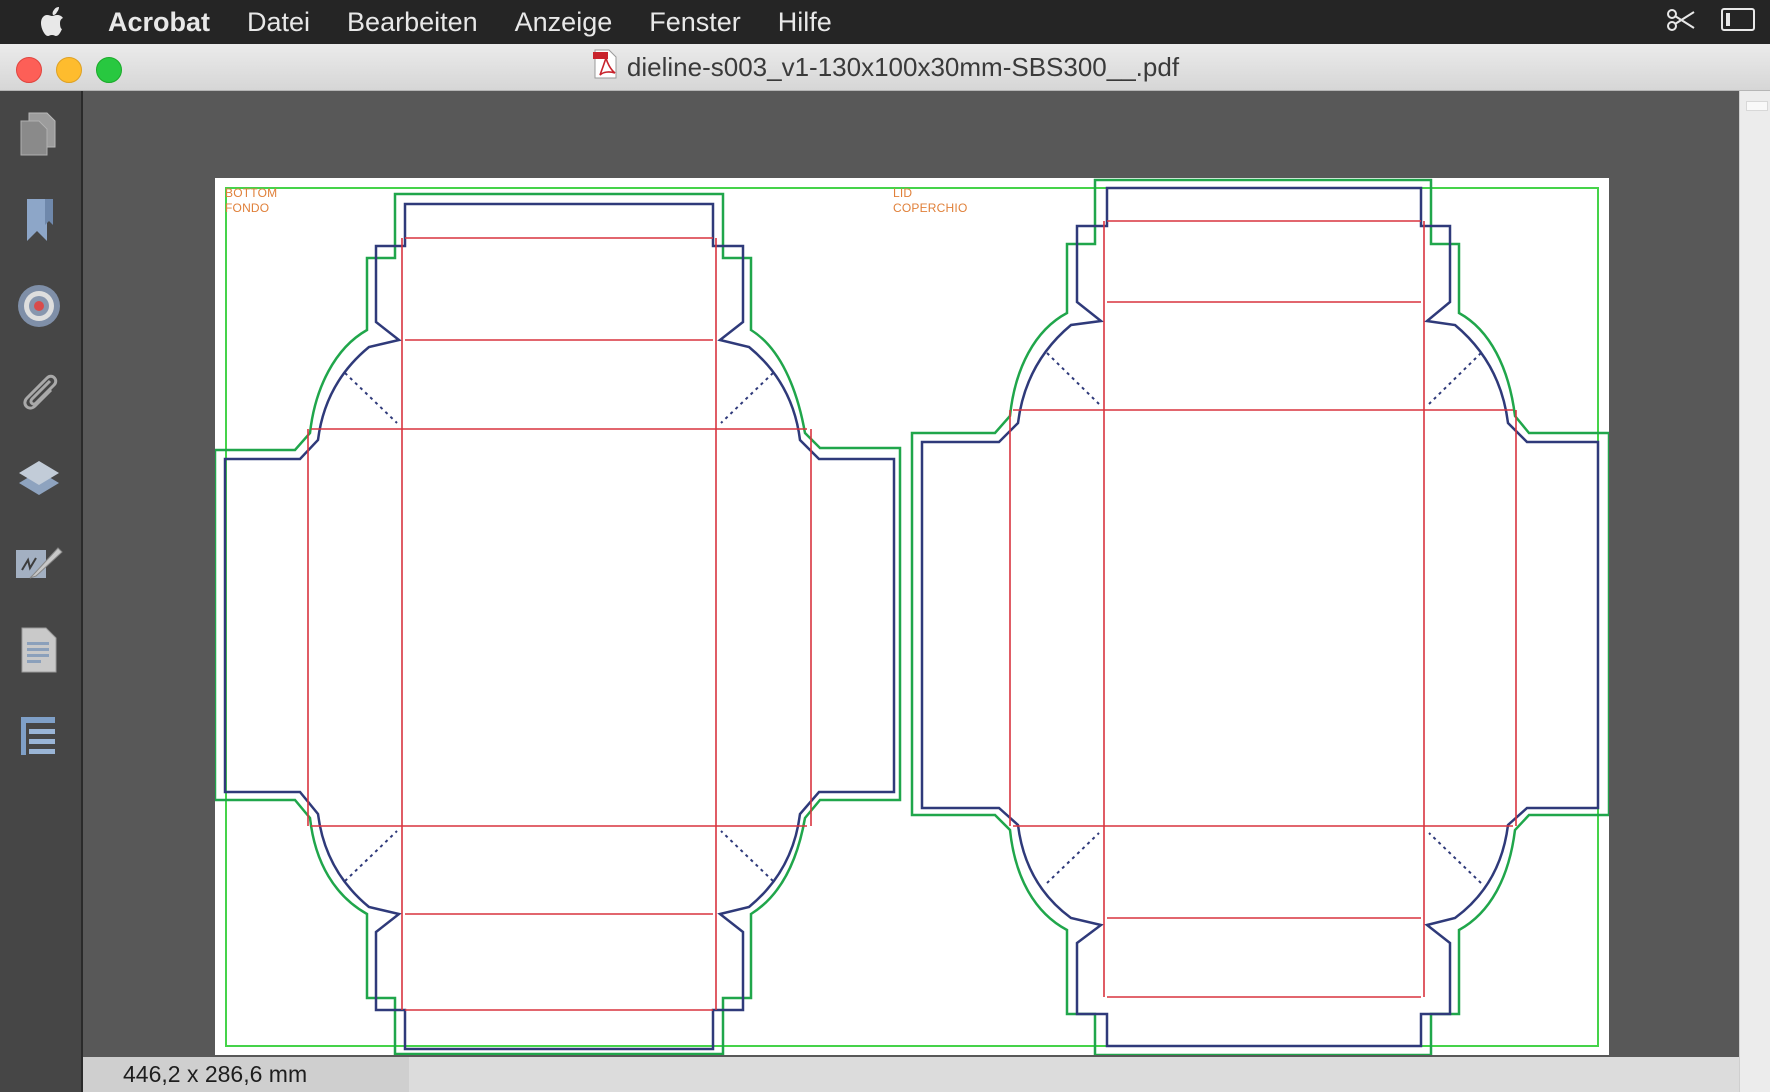 Image resolution: width=1770 pixels, height=1092 pixels. Describe the element at coordinates (39, 306) in the screenshot. I see `target-icon` at that location.